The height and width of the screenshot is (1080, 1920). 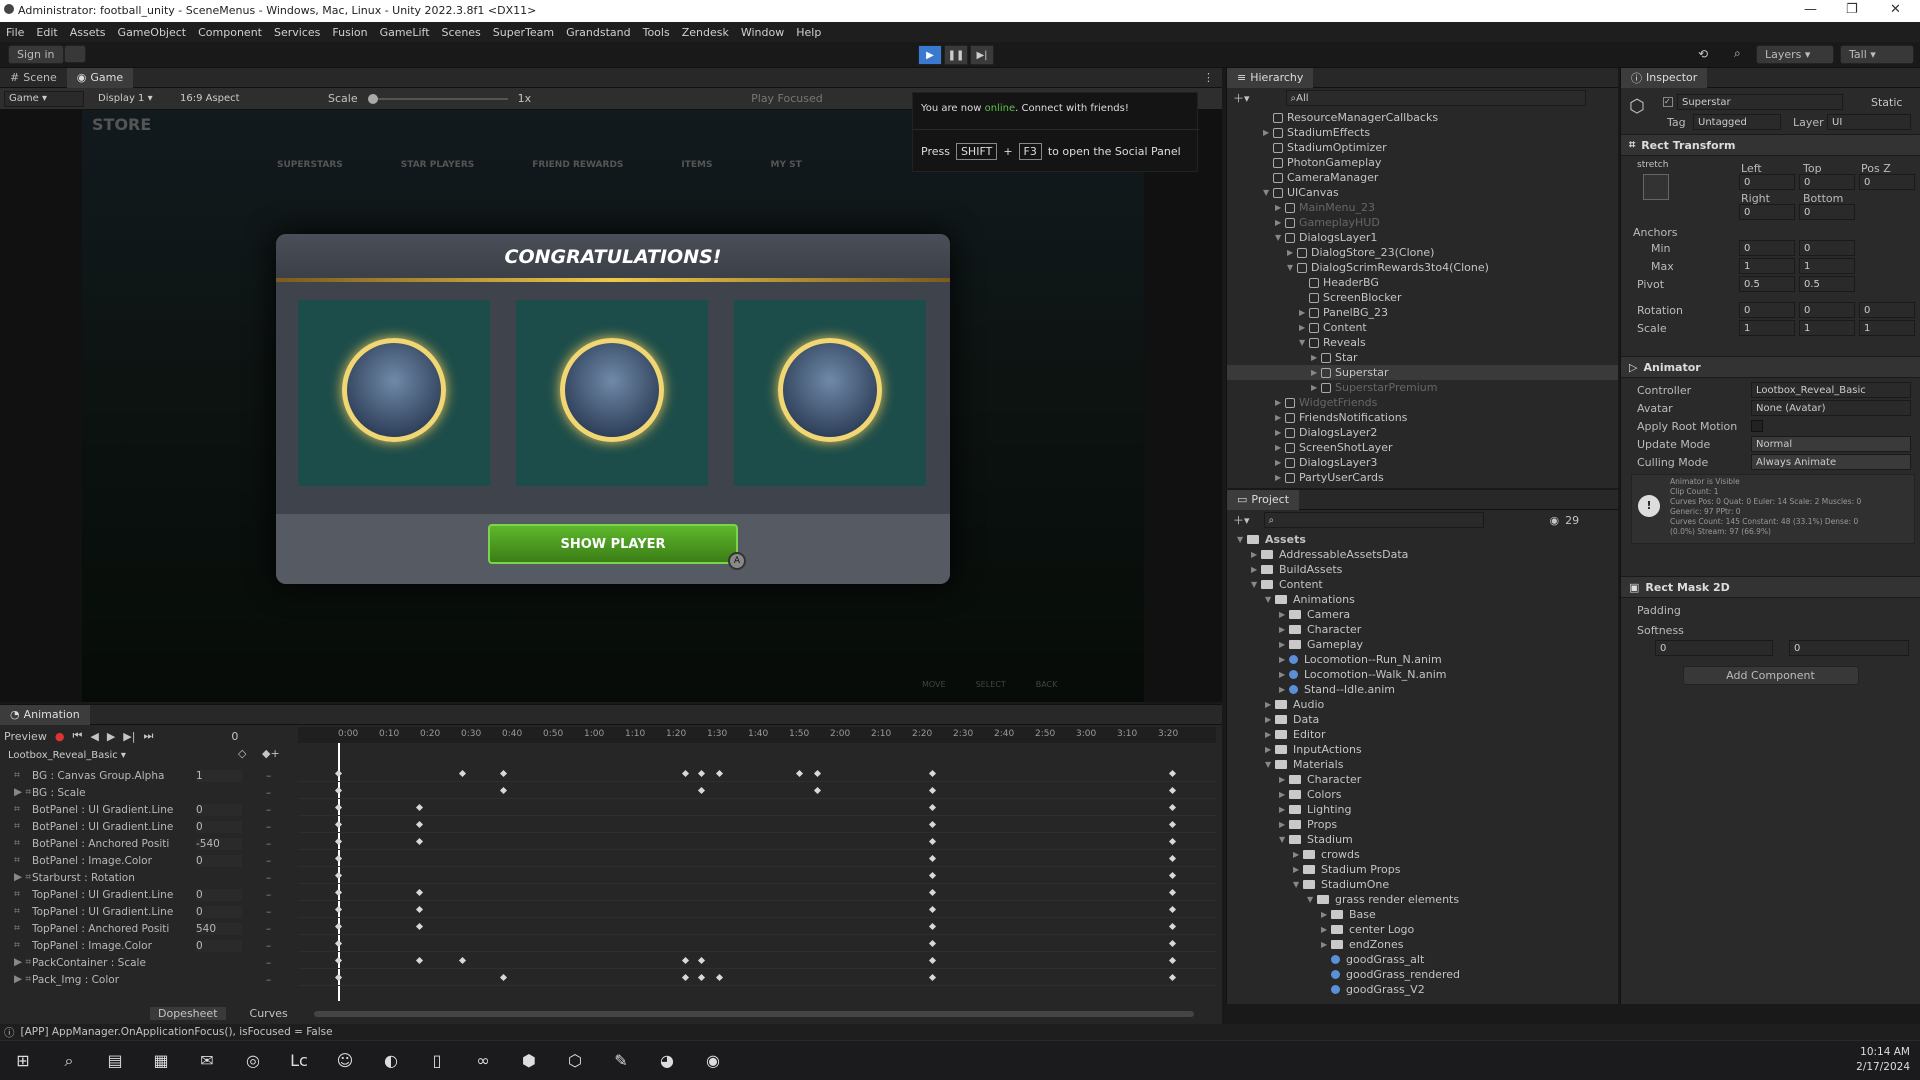 What do you see at coordinates (1422, 417) in the screenshot?
I see `hierarchy-item: ▶ FriendsNotifications` at bounding box center [1422, 417].